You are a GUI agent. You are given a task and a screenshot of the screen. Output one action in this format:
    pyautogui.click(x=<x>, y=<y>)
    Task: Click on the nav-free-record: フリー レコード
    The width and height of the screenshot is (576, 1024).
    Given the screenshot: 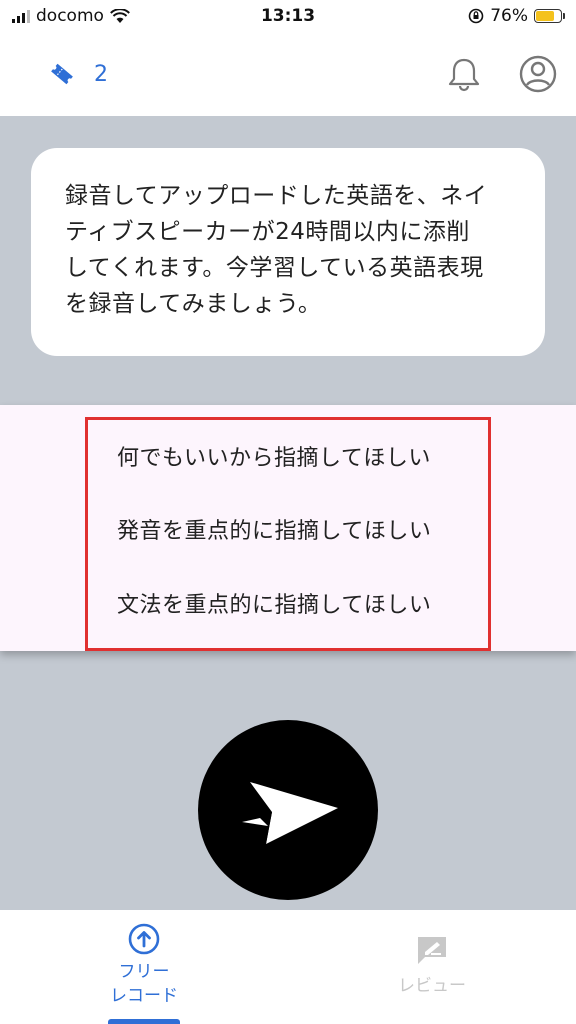 What is the action you would take?
    pyautogui.click(x=144, y=967)
    